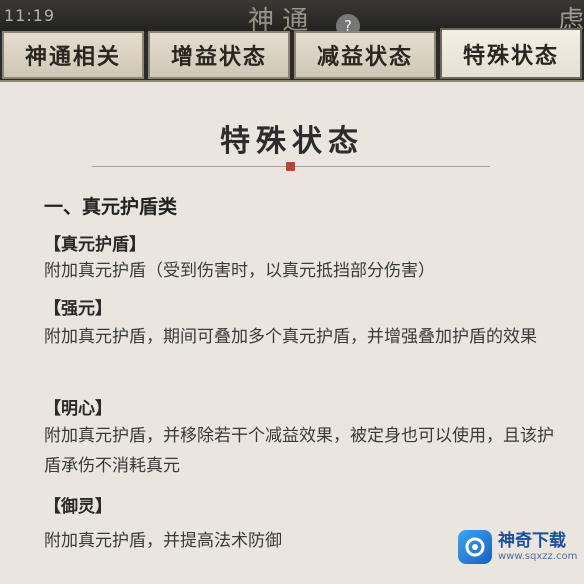  What do you see at coordinates (219, 55) in the screenshot?
I see `tab-buff: 增益状态` at bounding box center [219, 55].